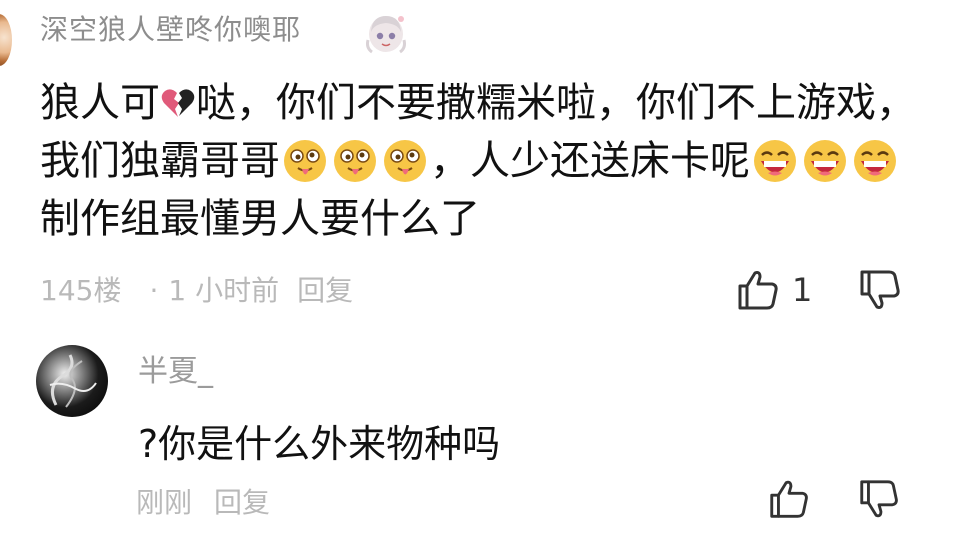 The image size is (955, 545). I want to click on comment-text-segment: 狼人可, so click(100, 103).